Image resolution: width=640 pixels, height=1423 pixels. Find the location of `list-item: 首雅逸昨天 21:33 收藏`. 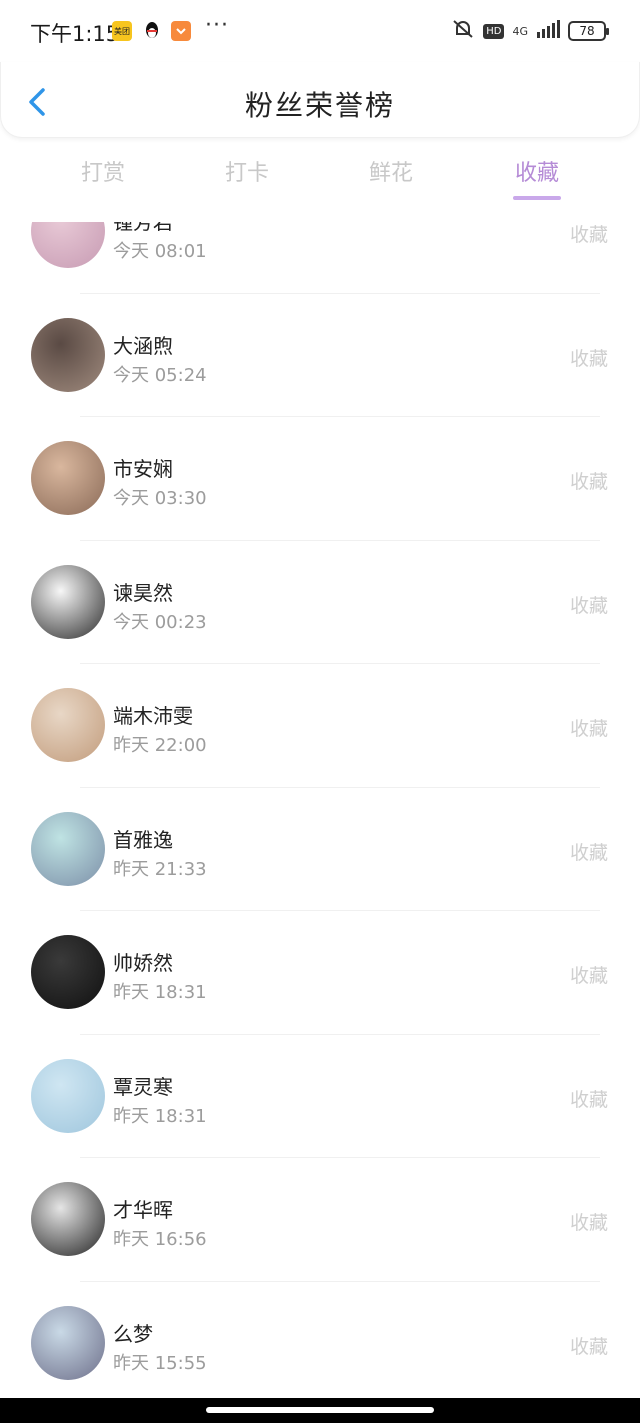

list-item: 首雅逸昨天 21:33 收藏 is located at coordinates (320, 850).